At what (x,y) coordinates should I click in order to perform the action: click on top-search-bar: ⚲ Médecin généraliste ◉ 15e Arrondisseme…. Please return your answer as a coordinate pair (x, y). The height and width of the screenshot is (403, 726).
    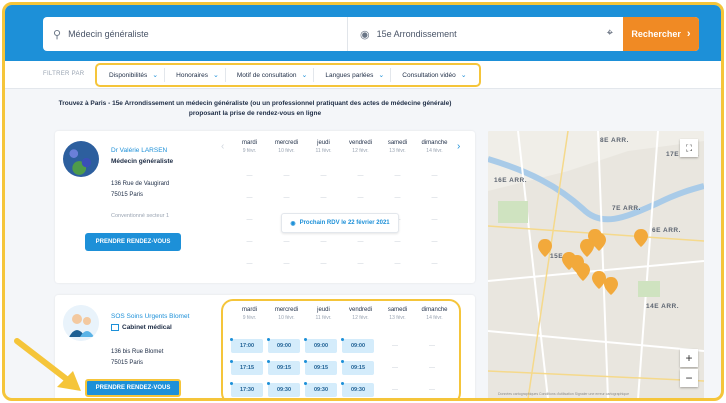
    Looking at the image, I should click on (363, 33).